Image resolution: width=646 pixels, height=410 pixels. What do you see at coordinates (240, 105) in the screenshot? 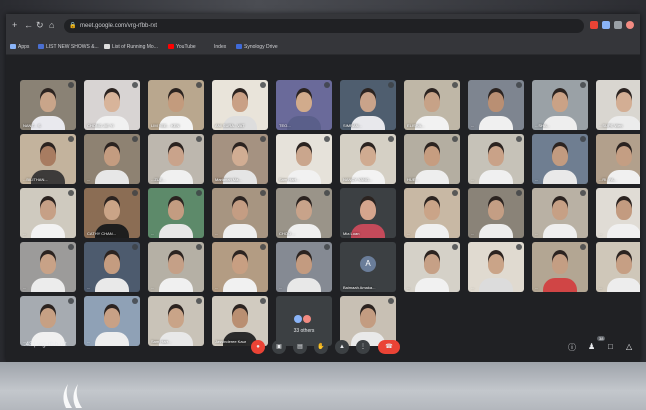
I see `participant-tile: ANI SURA...VAT` at bounding box center [240, 105].